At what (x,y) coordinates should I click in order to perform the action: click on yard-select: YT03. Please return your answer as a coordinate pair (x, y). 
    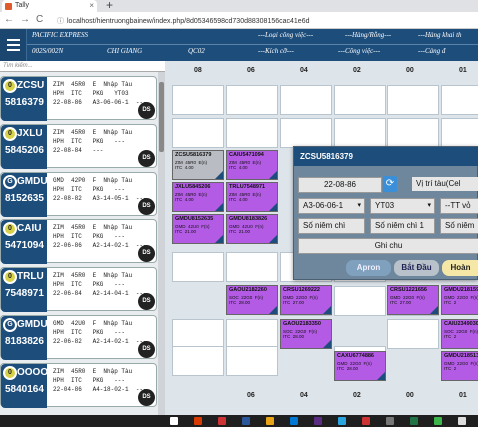
    Looking at the image, I should click on (402, 206).